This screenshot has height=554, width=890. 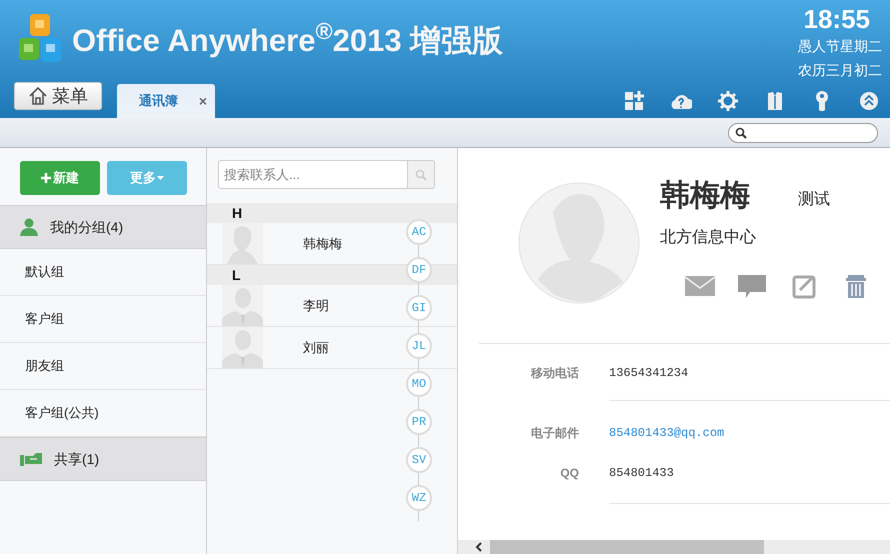 I want to click on tab: 通讯簿 ×, so click(x=166, y=101).